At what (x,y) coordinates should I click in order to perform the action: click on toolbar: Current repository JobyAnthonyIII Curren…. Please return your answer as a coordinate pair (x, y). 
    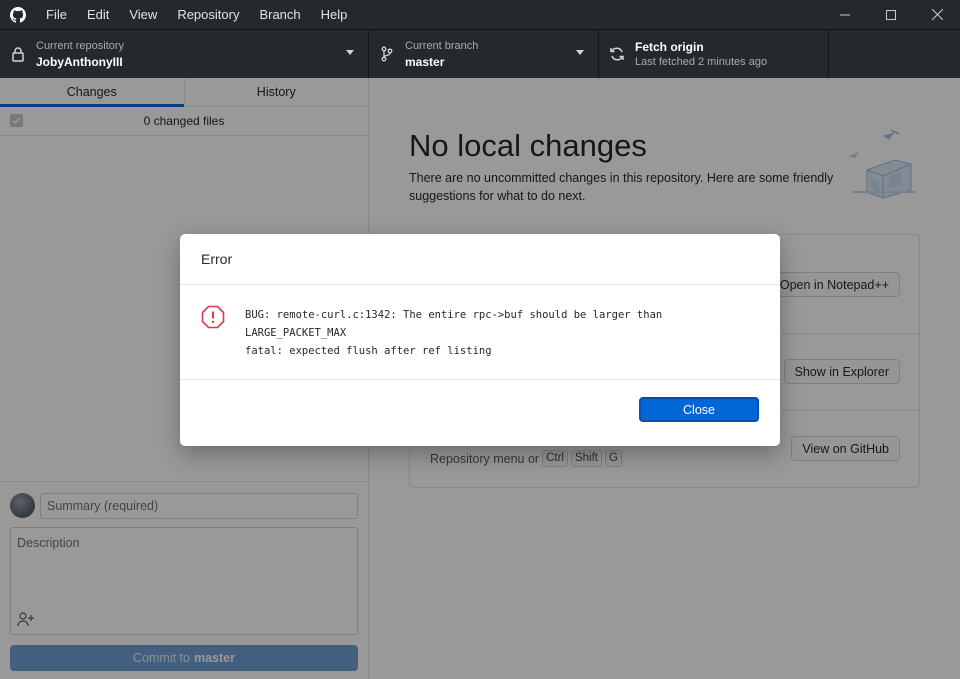
    Looking at the image, I should click on (480, 53).